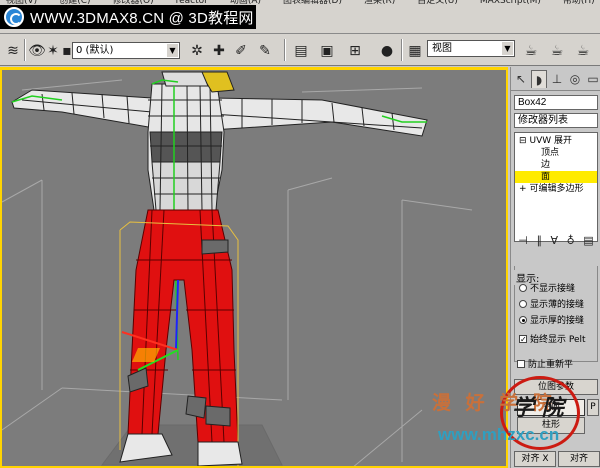  I want to click on layer-manager-icon: ▤, so click(301, 51).